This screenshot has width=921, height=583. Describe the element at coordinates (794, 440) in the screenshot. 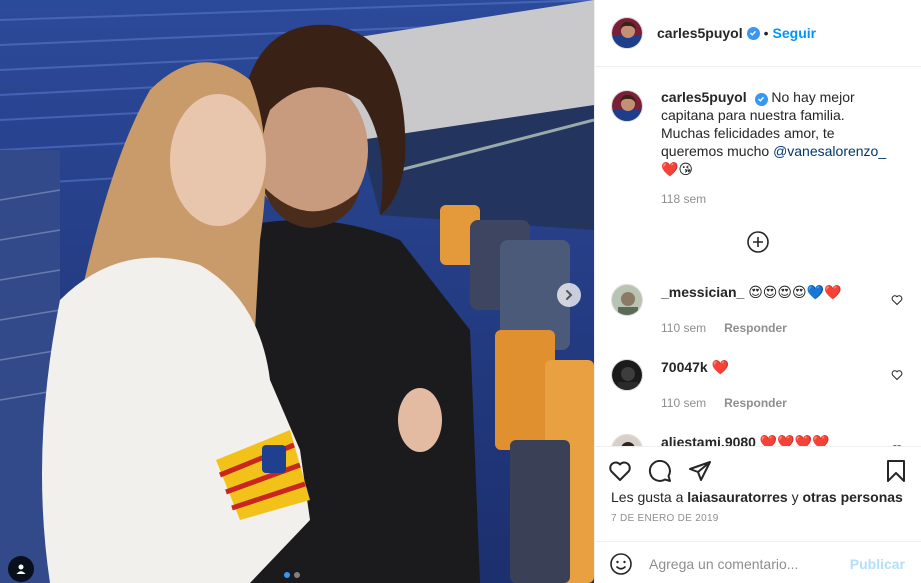

I see `comment-text: ❤️❤️❤️❤️` at that location.